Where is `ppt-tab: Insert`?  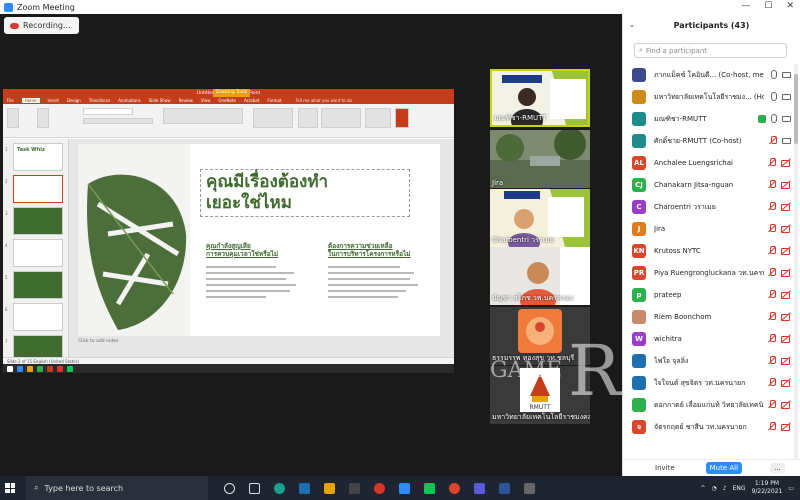
ppt-tab: Insert is located at coordinates (53, 100).